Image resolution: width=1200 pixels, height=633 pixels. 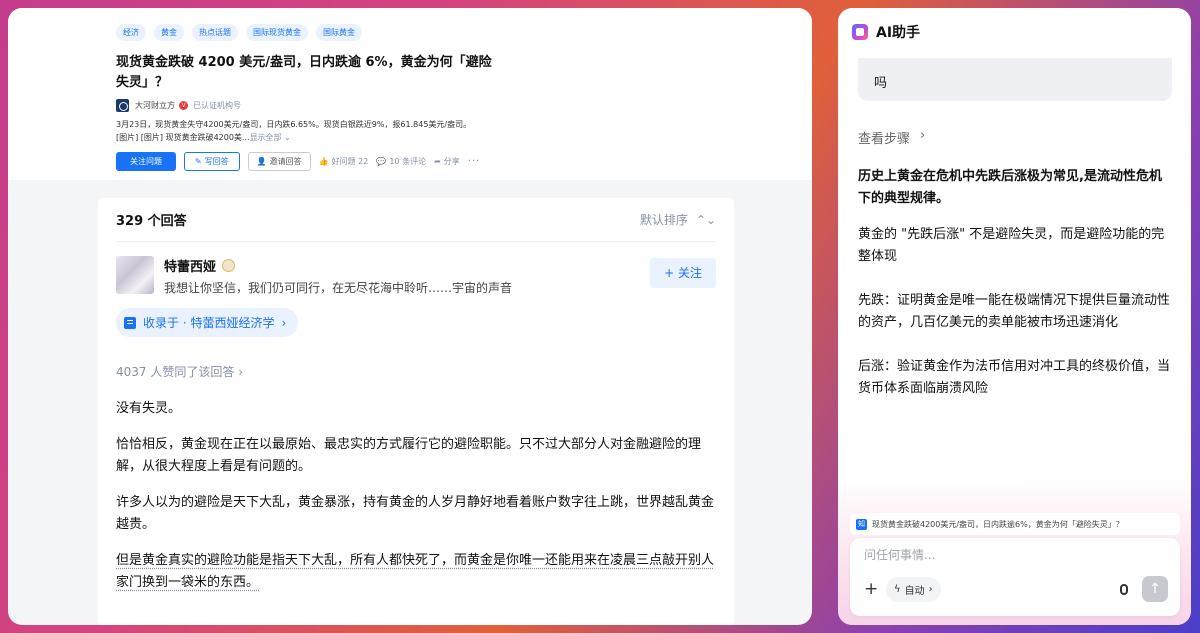 I want to click on collection-link: 收录于 · 特蕾西娅经济学 ›, so click(x=207, y=322).